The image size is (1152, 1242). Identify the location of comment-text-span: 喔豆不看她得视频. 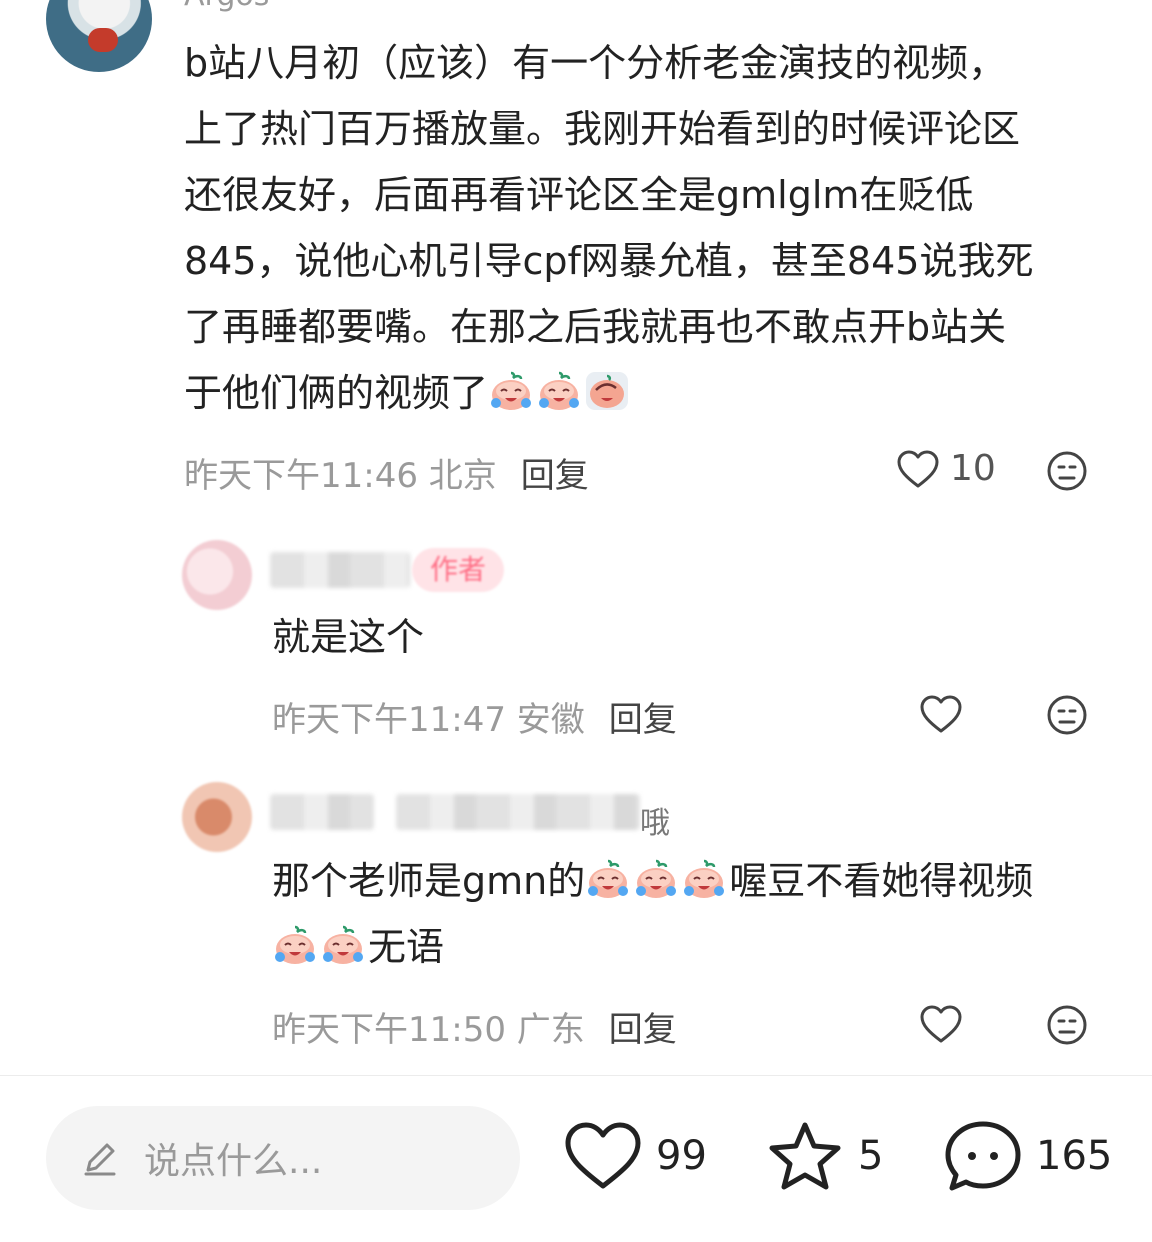
(881, 881).